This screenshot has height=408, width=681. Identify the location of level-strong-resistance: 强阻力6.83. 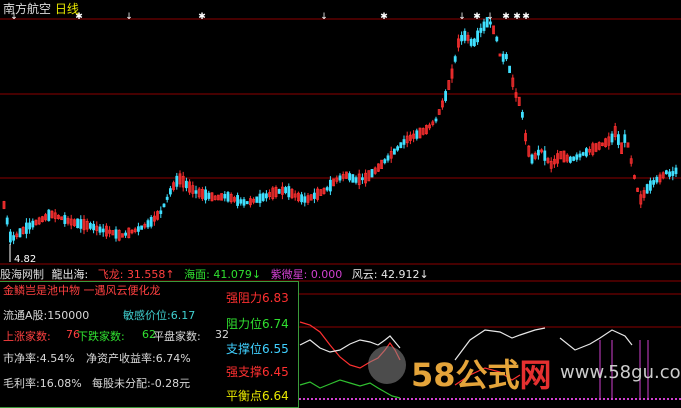
(257, 298).